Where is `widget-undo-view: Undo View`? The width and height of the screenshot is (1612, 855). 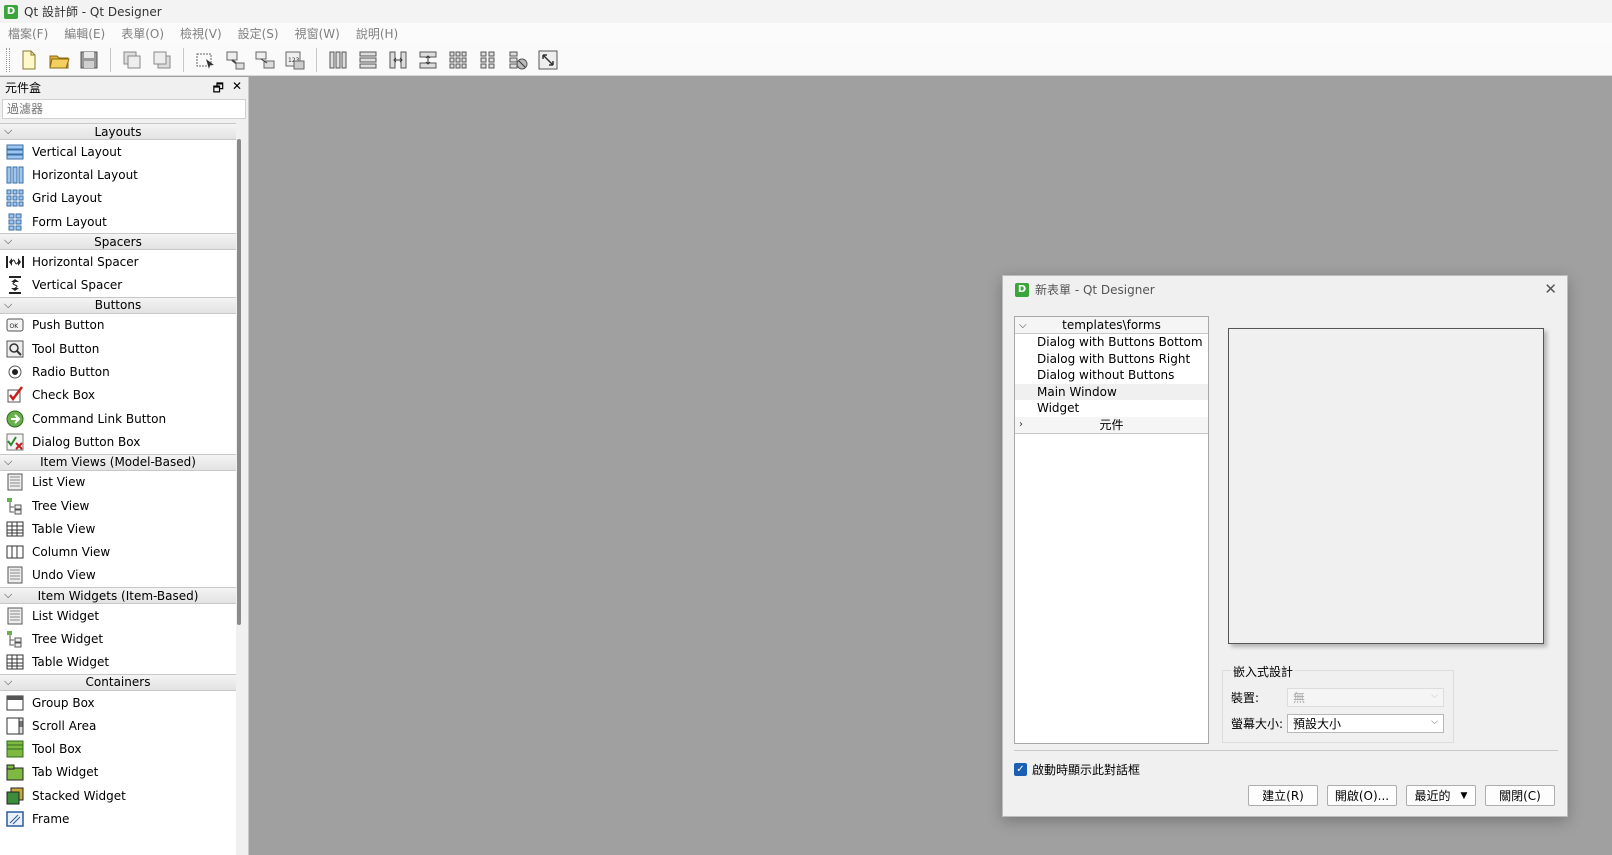 widget-undo-view: Undo View is located at coordinates (118, 575).